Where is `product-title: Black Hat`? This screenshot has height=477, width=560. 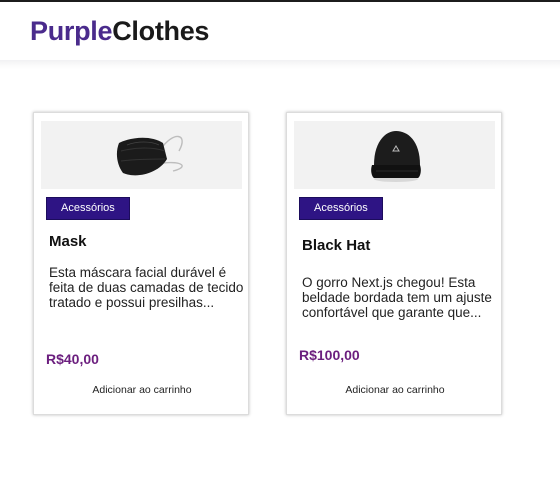 product-title: Black Hat is located at coordinates (336, 245).